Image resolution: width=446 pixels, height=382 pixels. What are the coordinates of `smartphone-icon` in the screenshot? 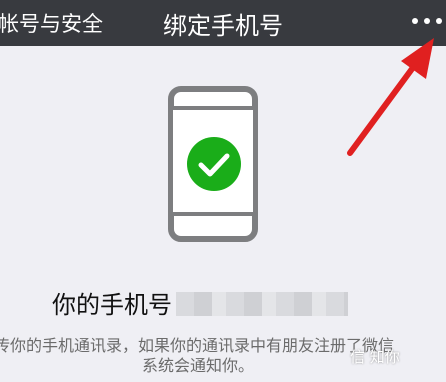 It's located at (213, 164).